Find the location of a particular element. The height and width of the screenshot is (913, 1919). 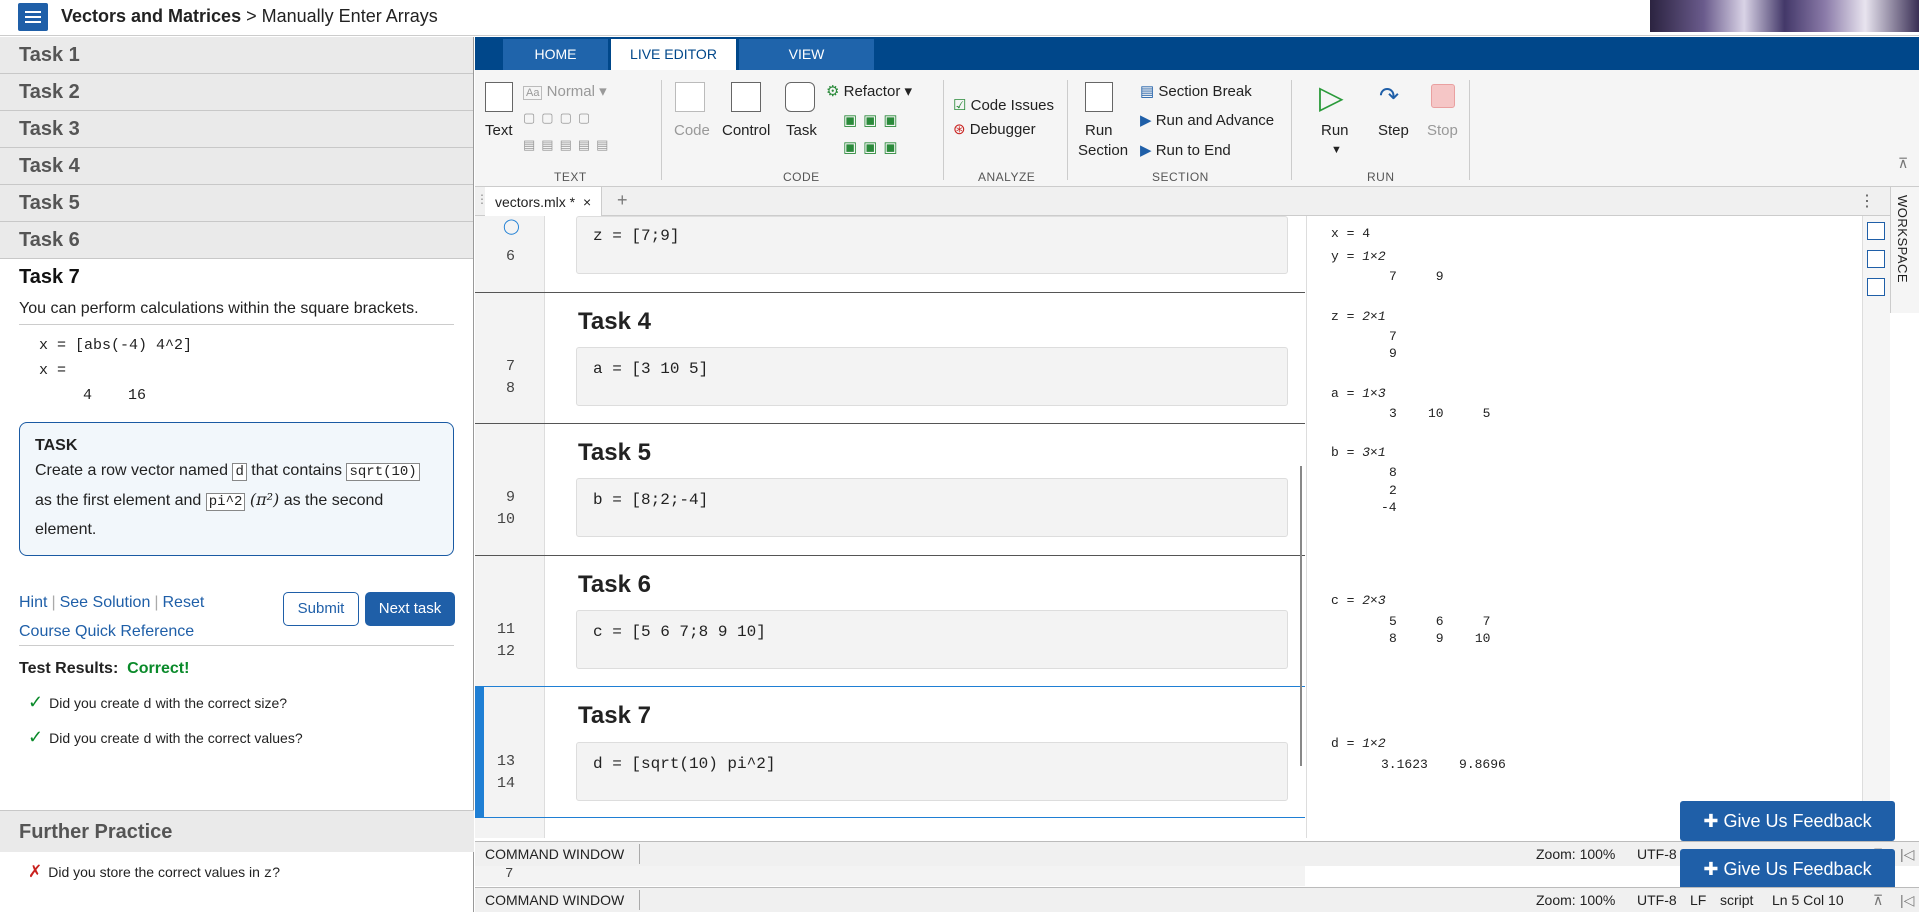

tab-view: VIEW is located at coordinates (806, 54).